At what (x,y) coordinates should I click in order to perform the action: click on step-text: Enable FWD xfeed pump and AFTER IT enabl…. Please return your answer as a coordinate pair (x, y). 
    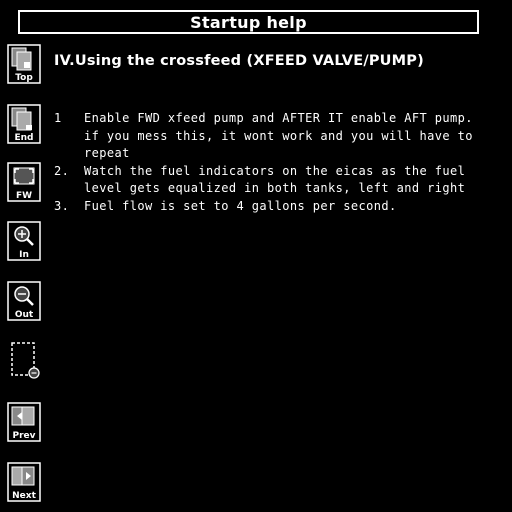
    Looking at the image, I should click on (278, 135).